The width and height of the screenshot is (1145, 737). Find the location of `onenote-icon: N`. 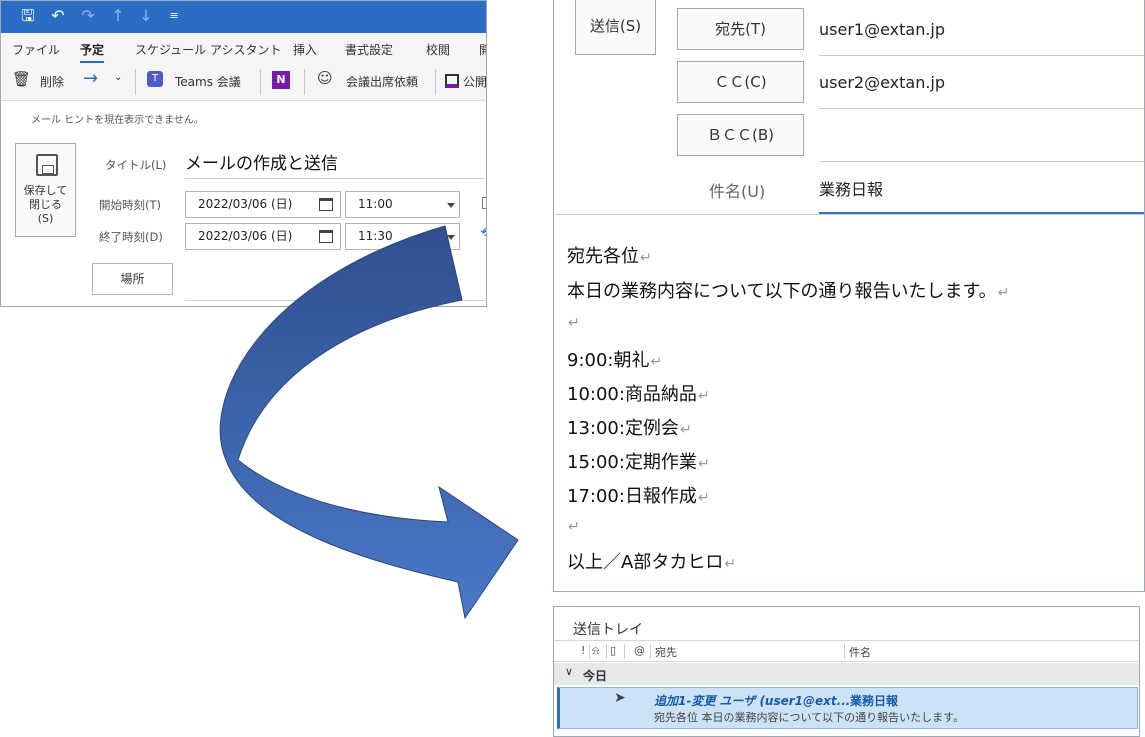

onenote-icon: N is located at coordinates (281, 80).